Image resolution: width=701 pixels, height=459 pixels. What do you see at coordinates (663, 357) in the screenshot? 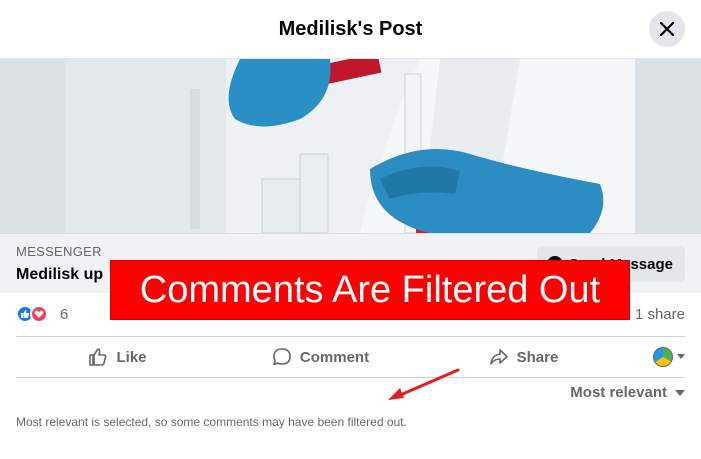
I see `avatar` at bounding box center [663, 357].